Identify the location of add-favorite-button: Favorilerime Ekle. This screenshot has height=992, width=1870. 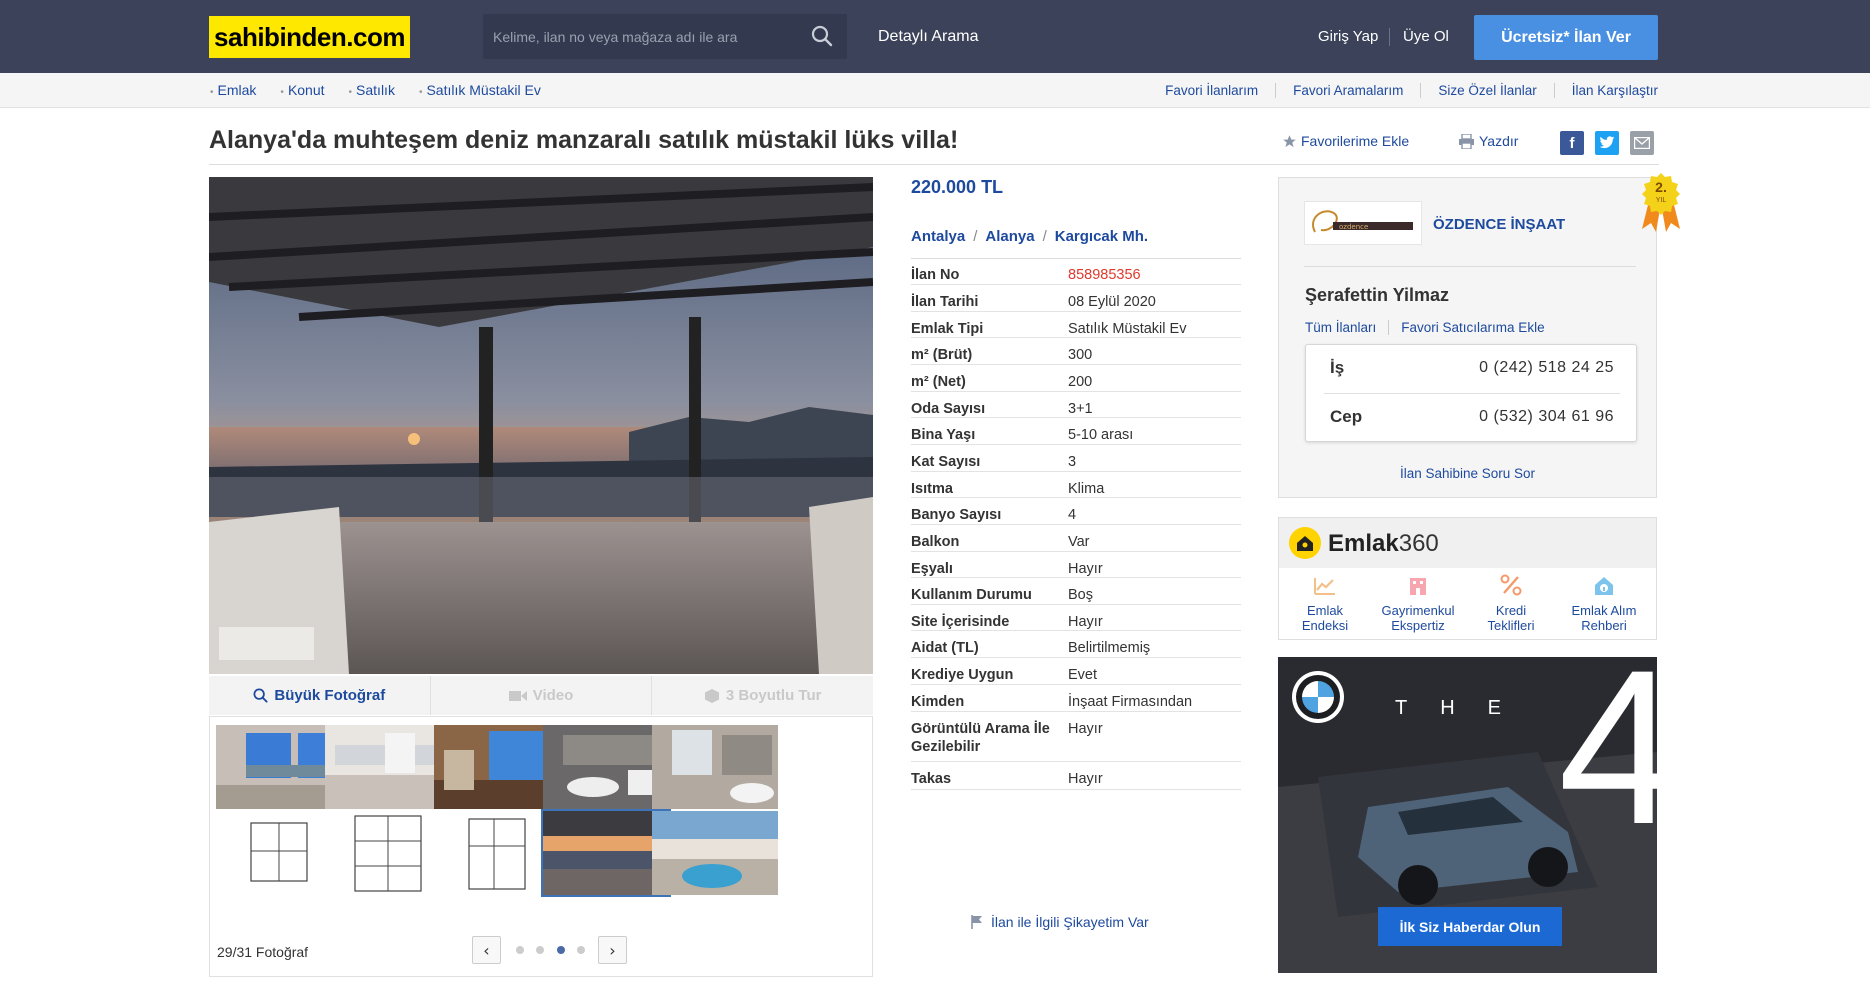
(1345, 141).